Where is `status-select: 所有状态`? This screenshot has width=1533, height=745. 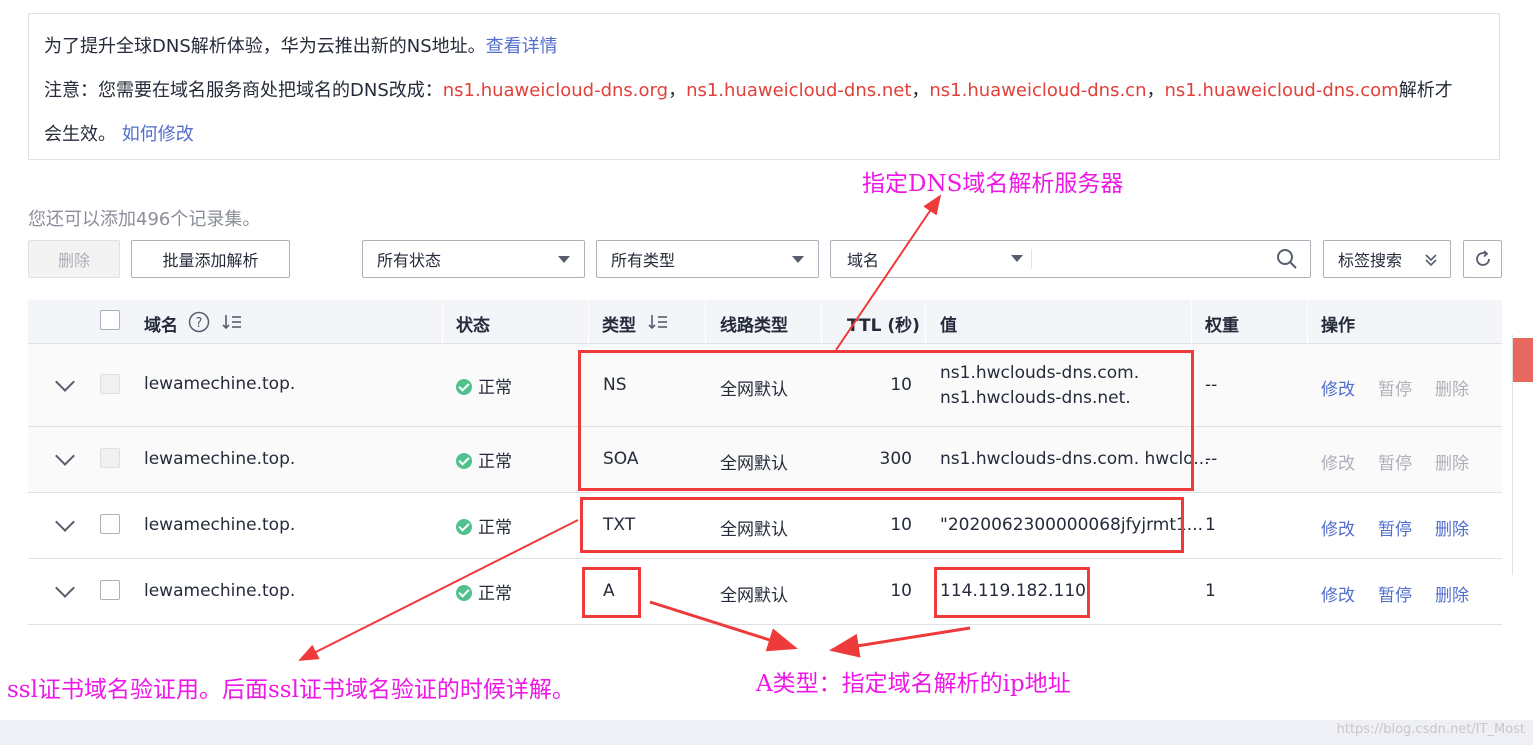
status-select: 所有状态 is located at coordinates (473, 259).